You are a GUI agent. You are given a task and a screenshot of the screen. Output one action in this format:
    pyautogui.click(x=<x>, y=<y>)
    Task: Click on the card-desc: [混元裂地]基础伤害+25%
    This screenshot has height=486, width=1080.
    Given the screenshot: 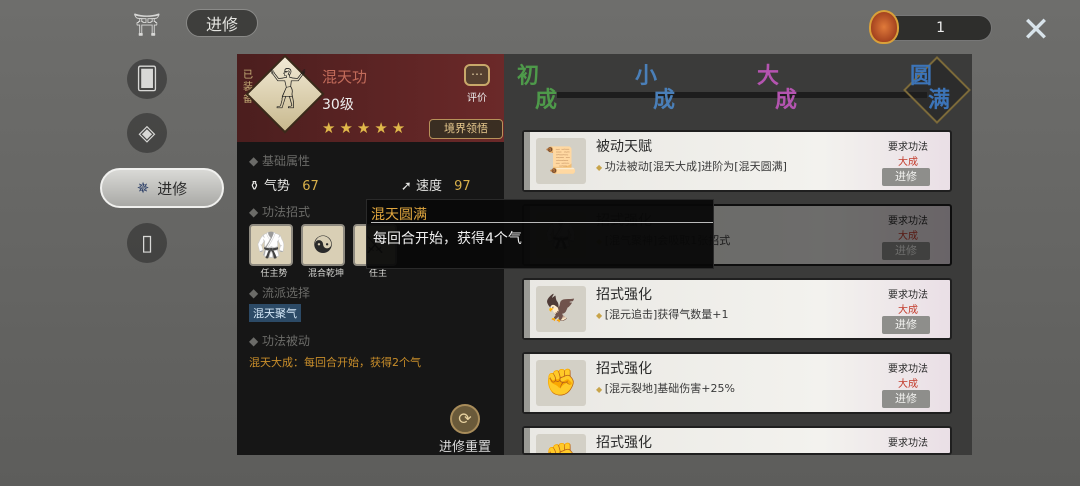 What is the action you would take?
    pyautogui.click(x=665, y=388)
    